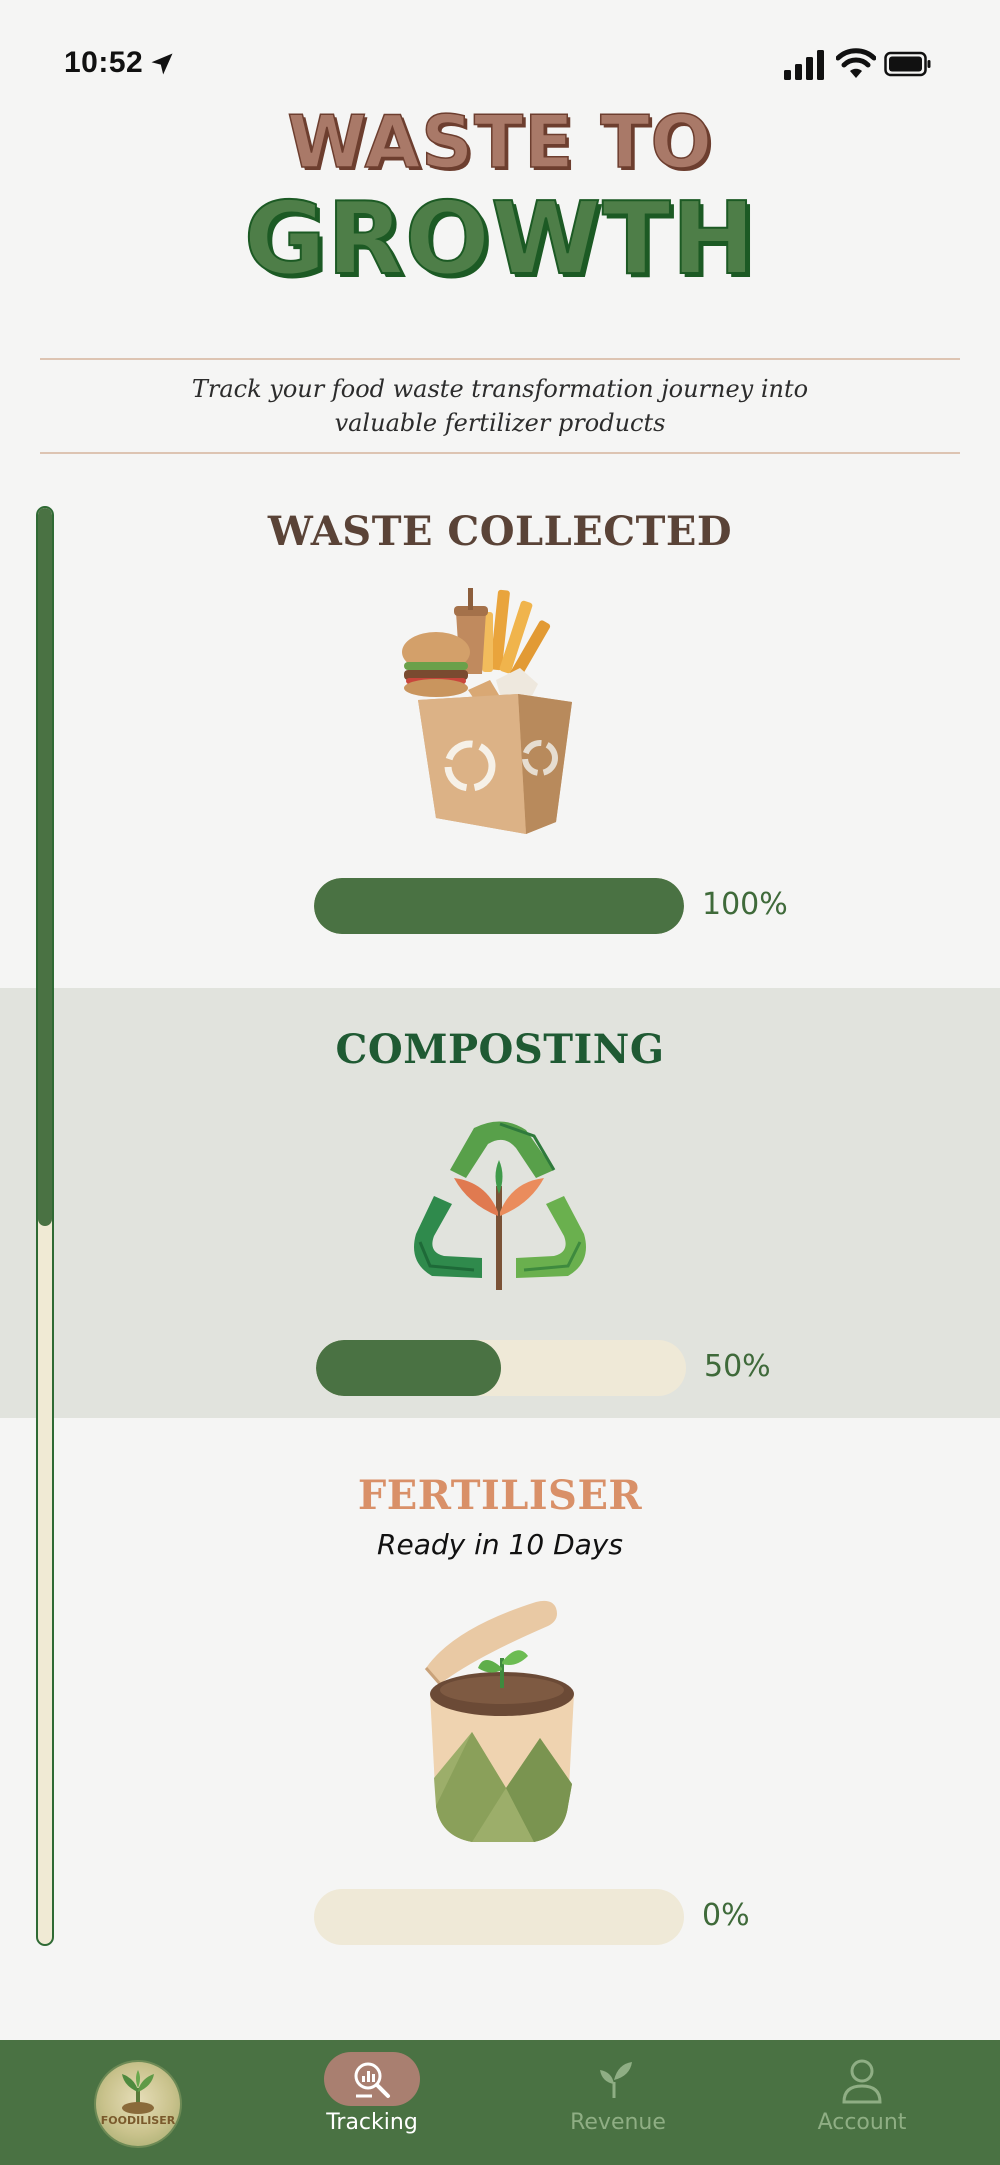 The image size is (1000, 2165). What do you see at coordinates (500, 1495) in the screenshot?
I see `stage-title-fertiliser: FERTILISER` at bounding box center [500, 1495].